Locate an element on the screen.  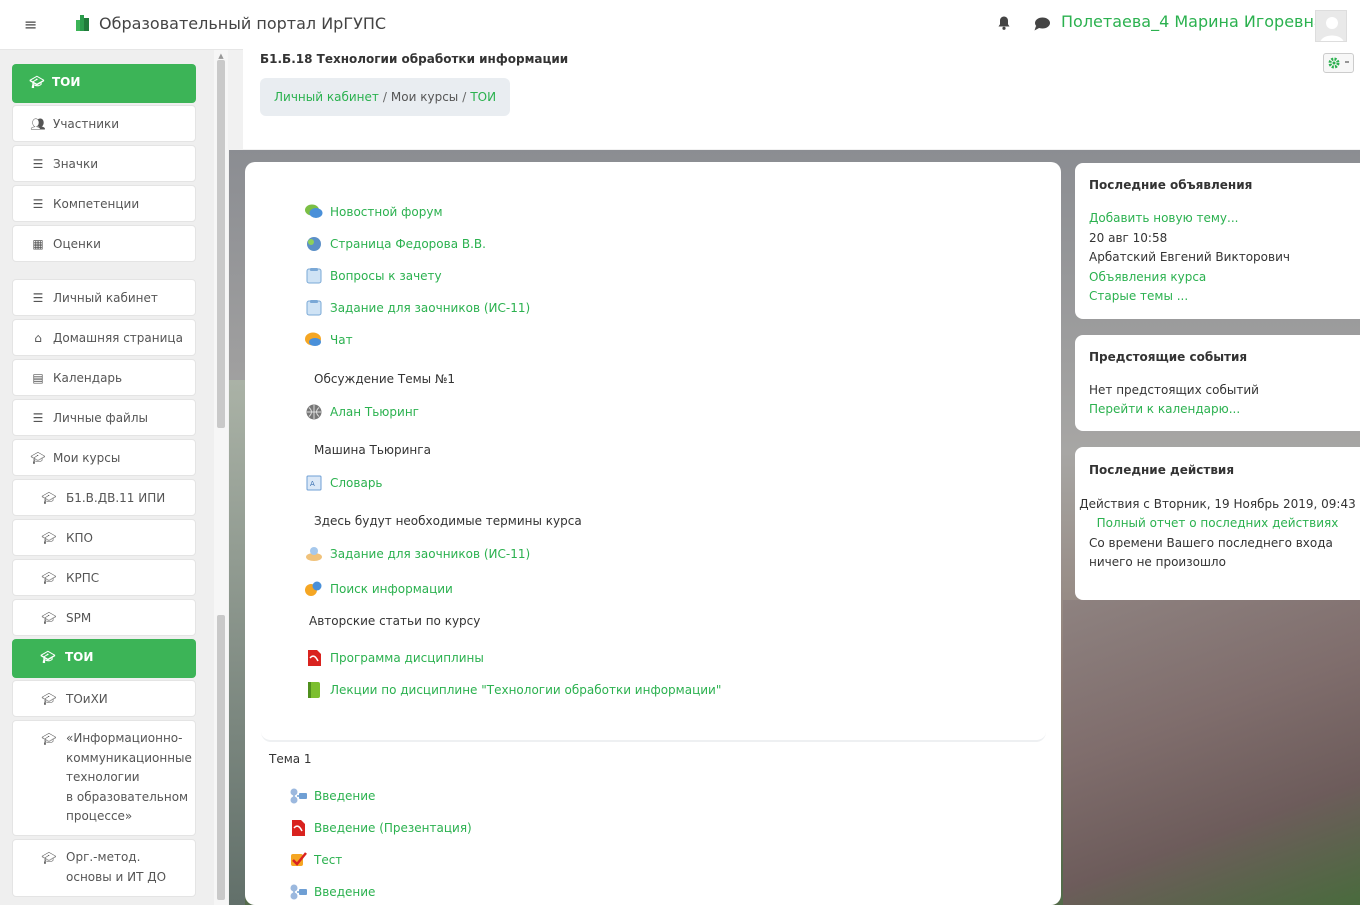
block-title: Последние действия is located at coordinates (1162, 470).